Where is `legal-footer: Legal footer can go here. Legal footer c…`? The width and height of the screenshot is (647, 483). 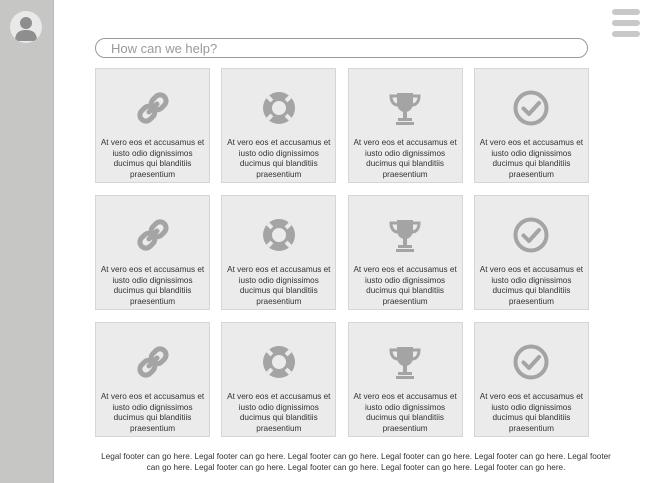 legal-footer: Legal footer can go here. Legal footer c… is located at coordinates (356, 462).